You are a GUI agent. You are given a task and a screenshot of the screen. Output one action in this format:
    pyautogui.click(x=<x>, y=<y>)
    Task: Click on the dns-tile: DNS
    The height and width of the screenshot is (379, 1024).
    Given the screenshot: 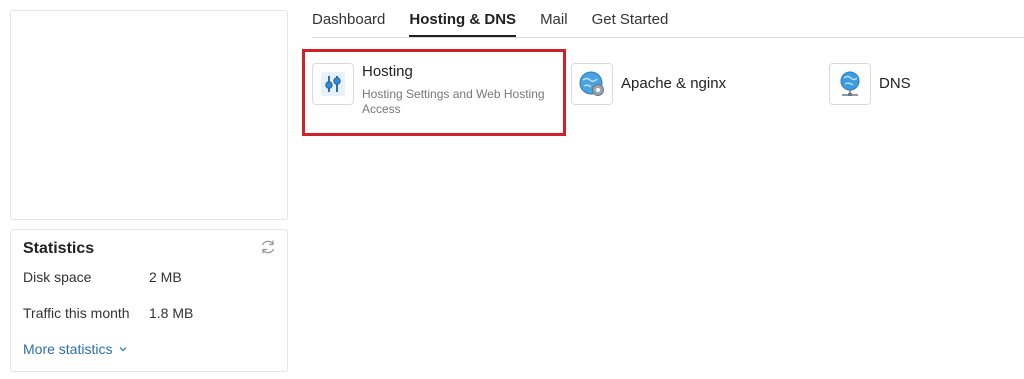 What is the action you would take?
    pyautogui.click(x=870, y=84)
    